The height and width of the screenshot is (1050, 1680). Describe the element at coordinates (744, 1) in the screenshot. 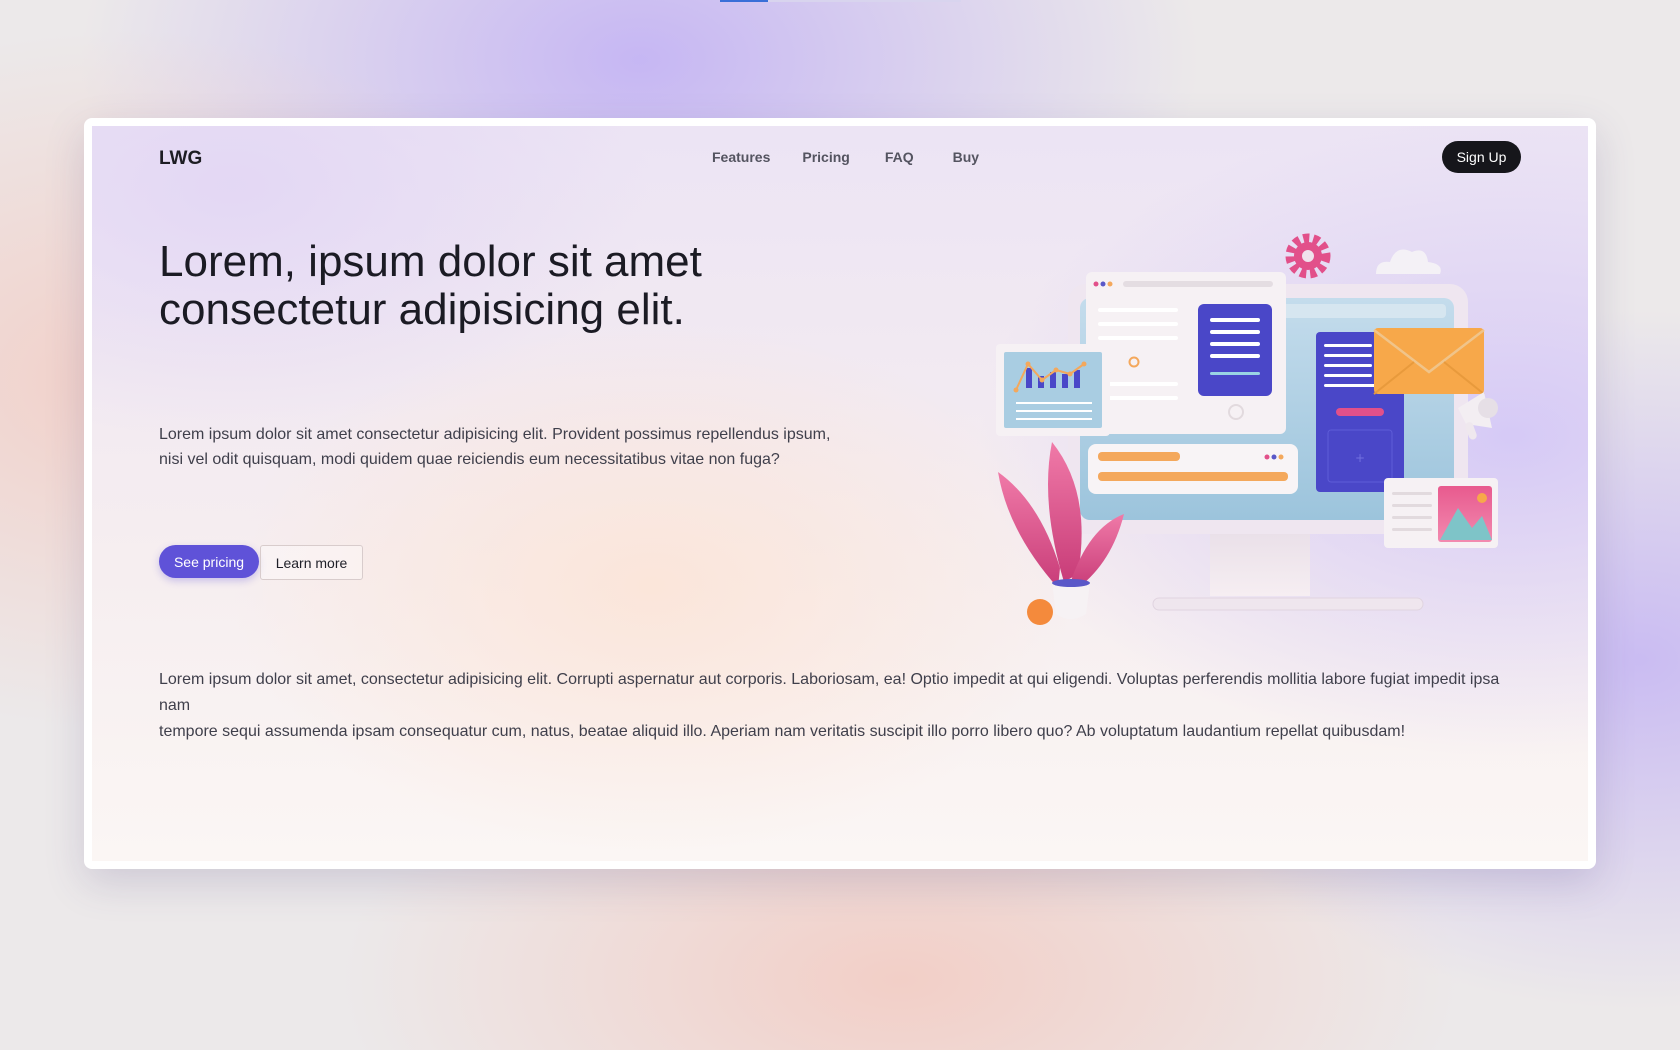

I see `page-progress-fill` at that location.